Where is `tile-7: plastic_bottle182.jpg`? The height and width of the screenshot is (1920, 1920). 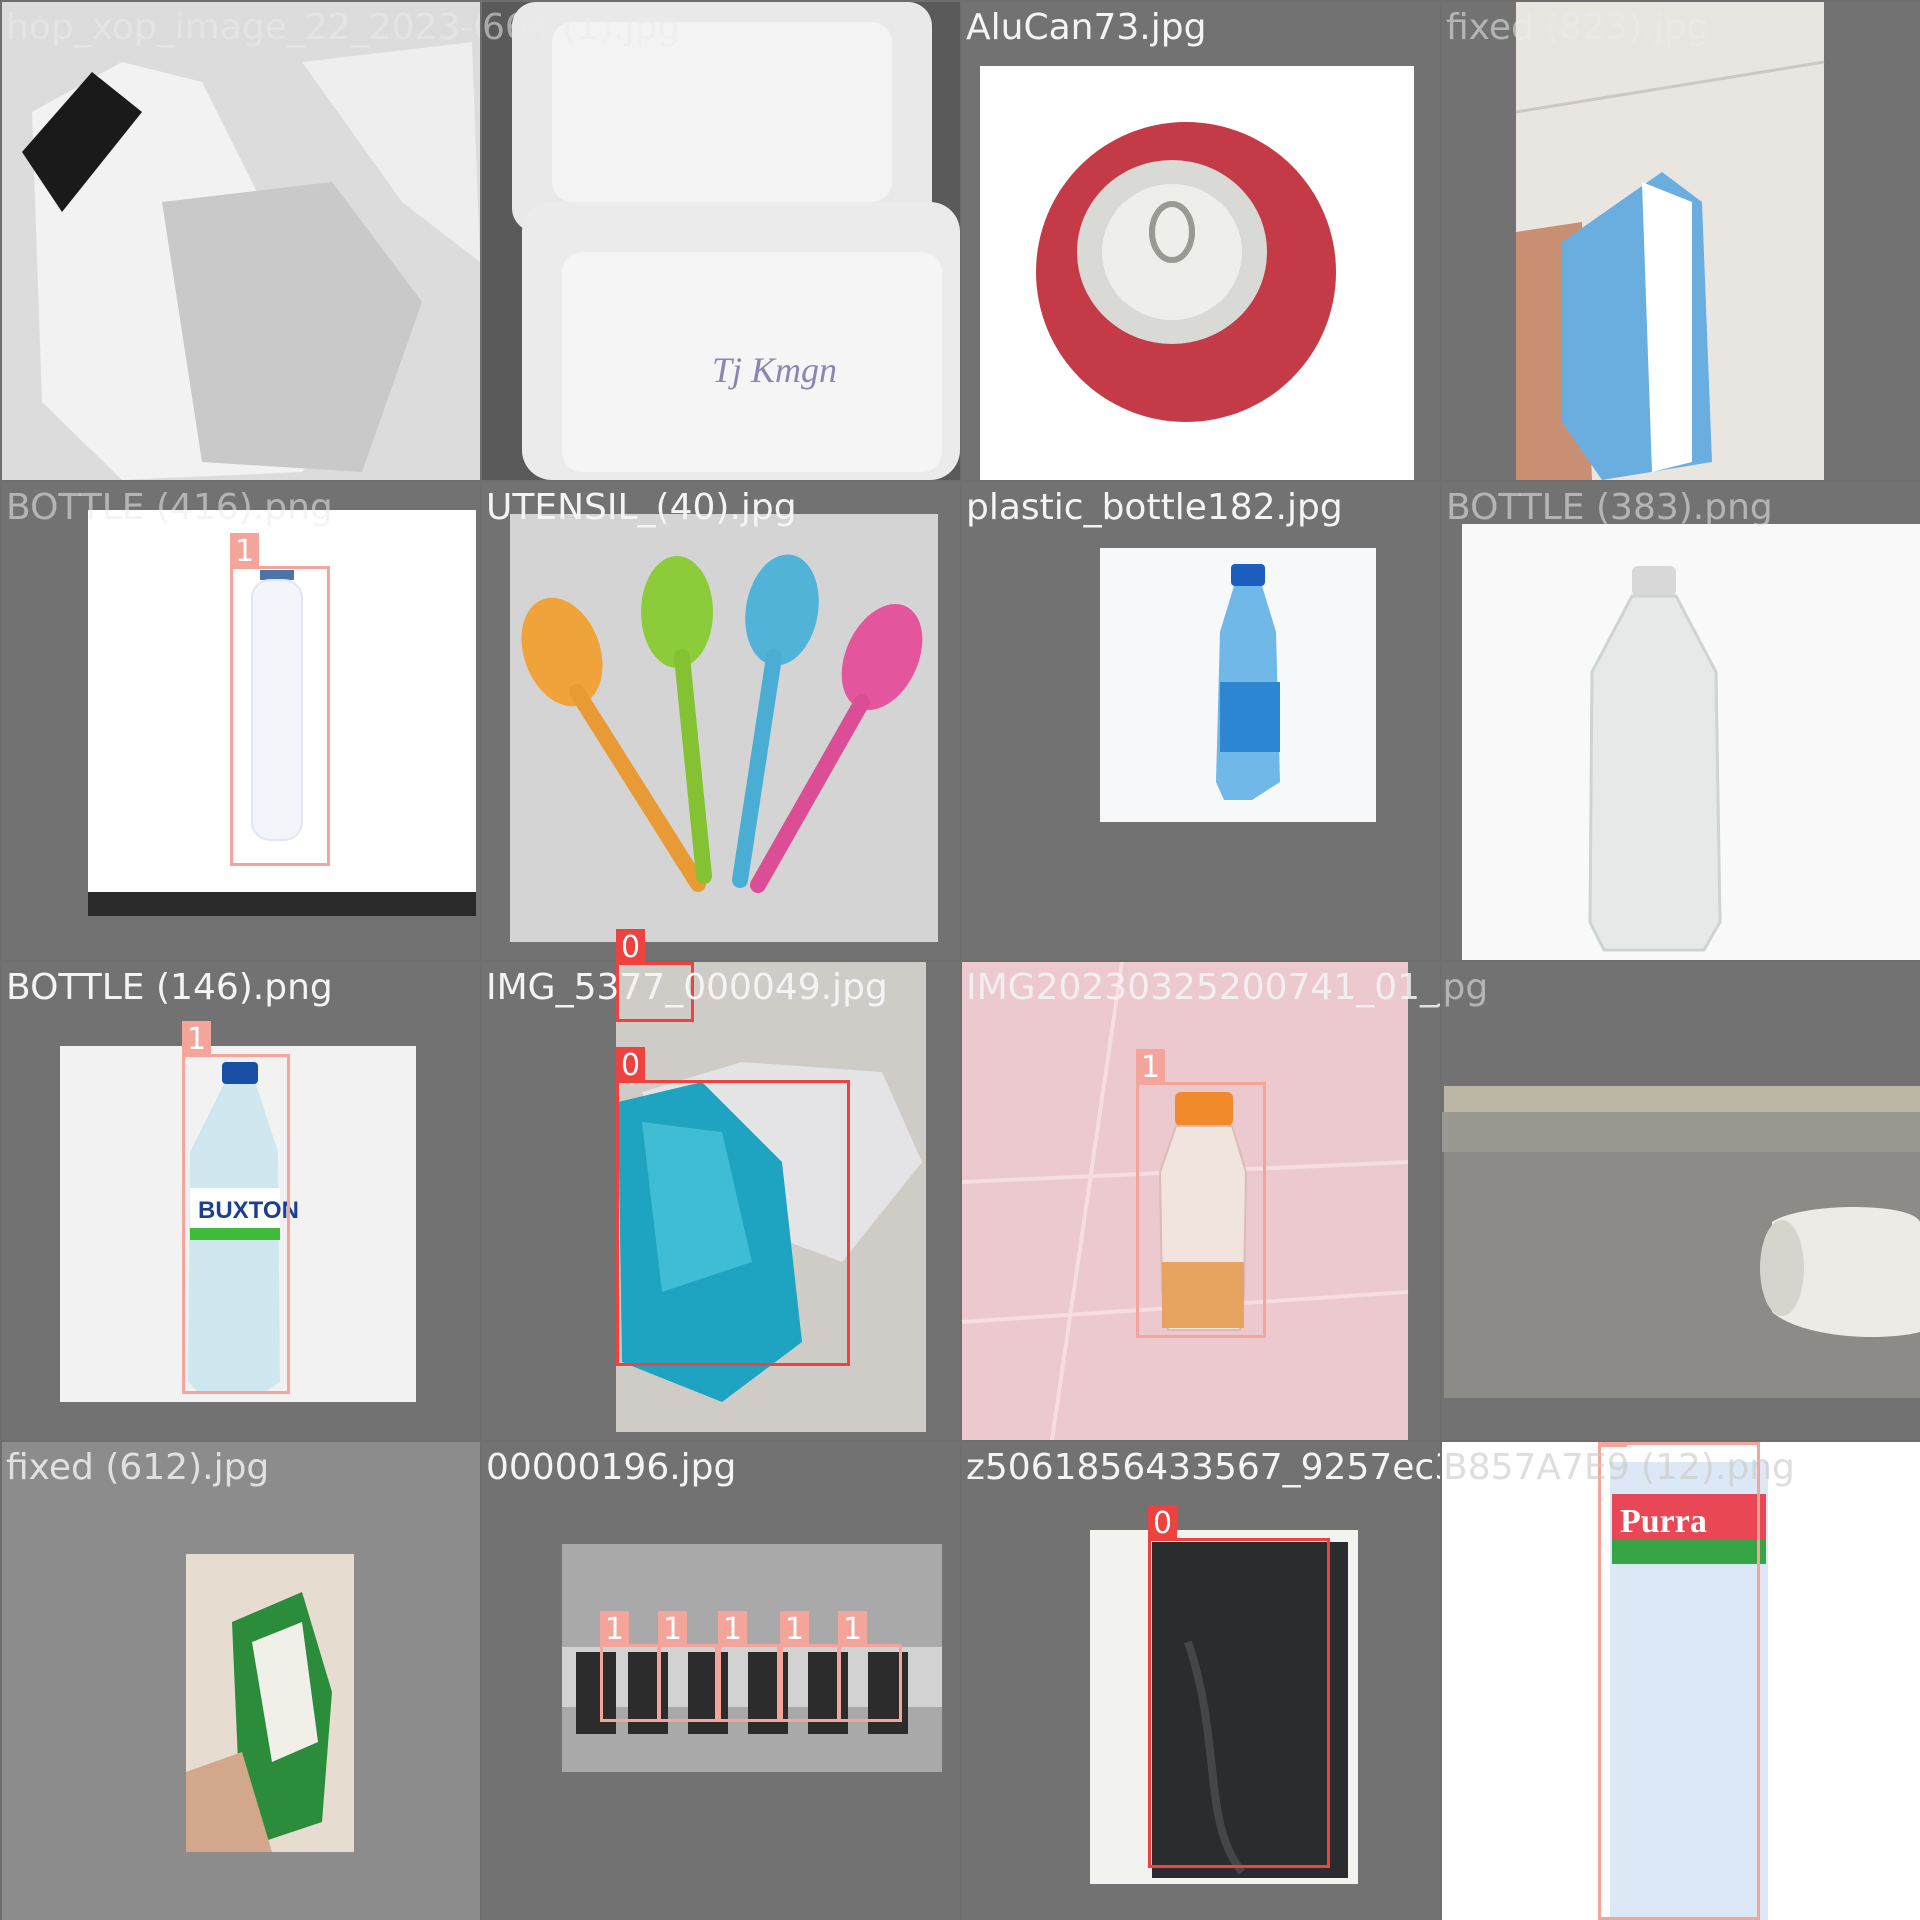
tile-7: plastic_bottle182.jpg is located at coordinates (1201, 721).